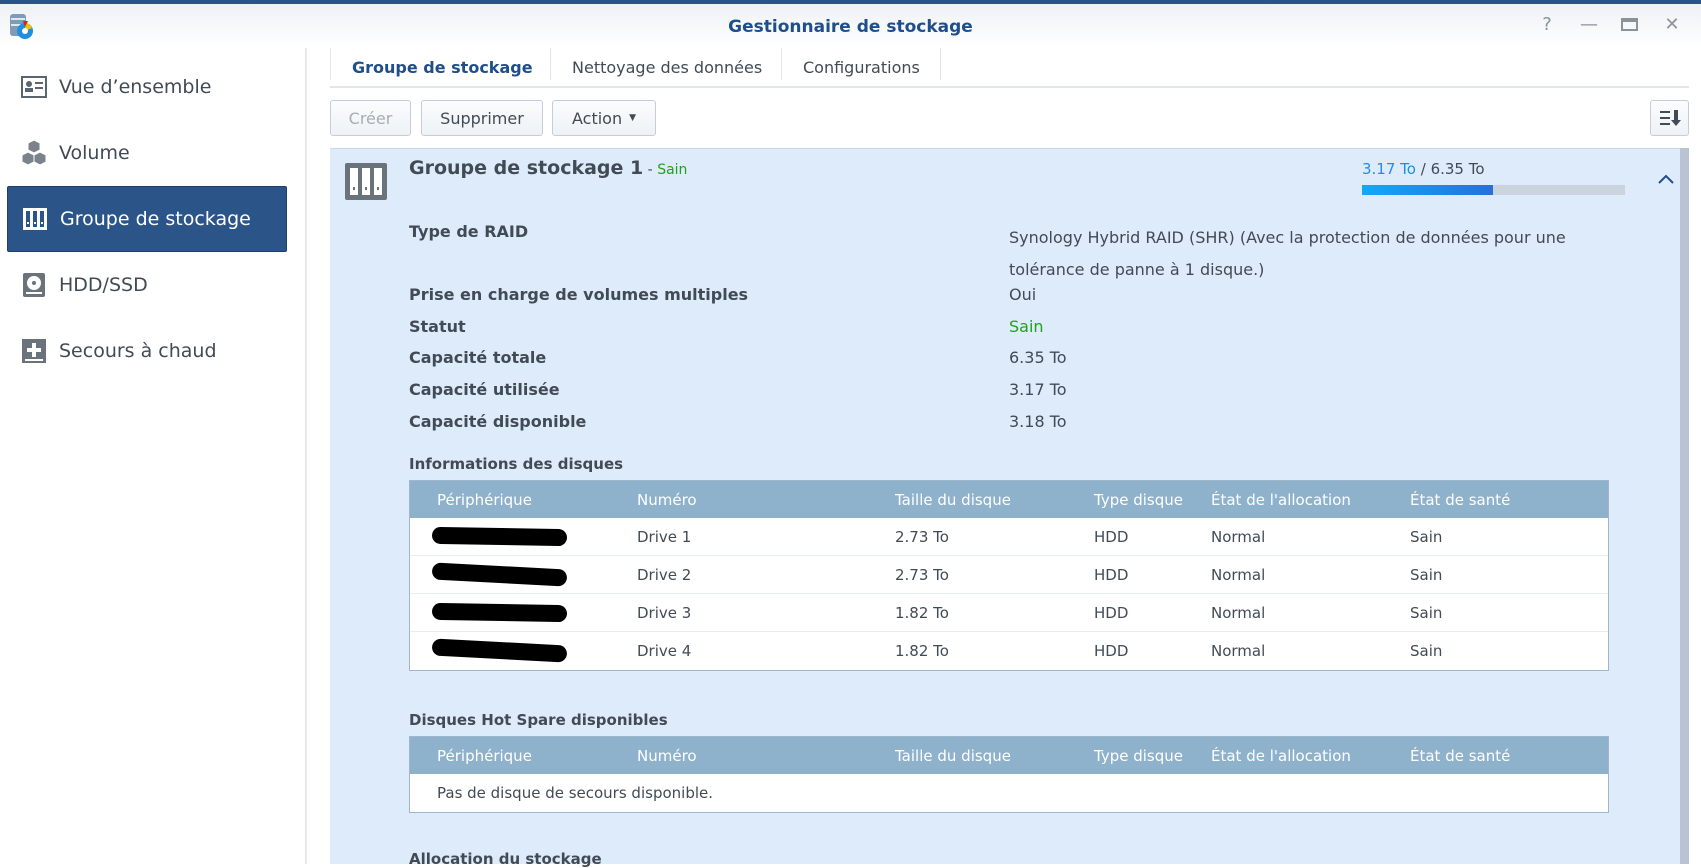 The height and width of the screenshot is (868, 1701). Describe the element at coordinates (103, 285) in the screenshot. I see `sidebar-item-label: HDD/SSD` at that location.